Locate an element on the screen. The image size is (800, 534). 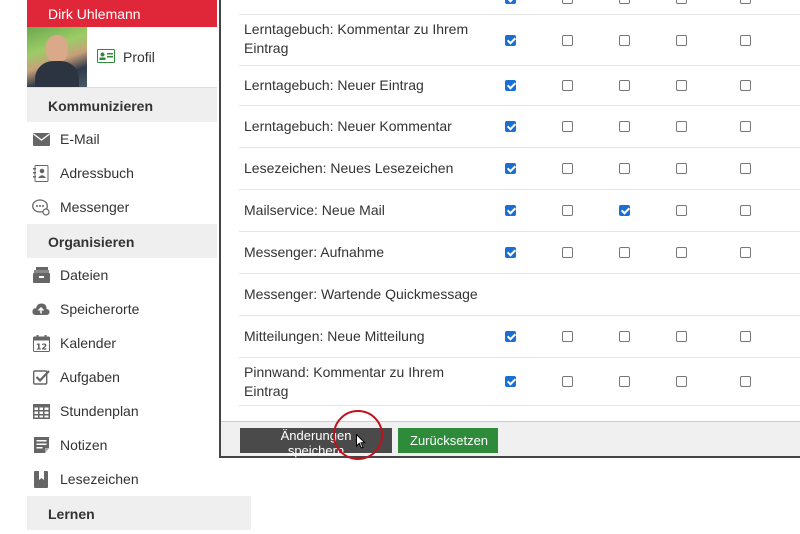
sidebar-item-label: Lesezeichen is located at coordinates (99, 479).